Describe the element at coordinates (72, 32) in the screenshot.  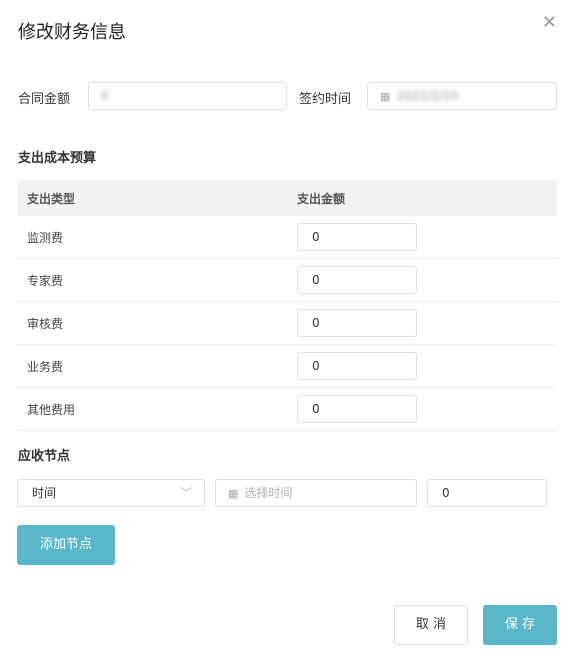
I see `dialog-title: 修改财务信息` at that location.